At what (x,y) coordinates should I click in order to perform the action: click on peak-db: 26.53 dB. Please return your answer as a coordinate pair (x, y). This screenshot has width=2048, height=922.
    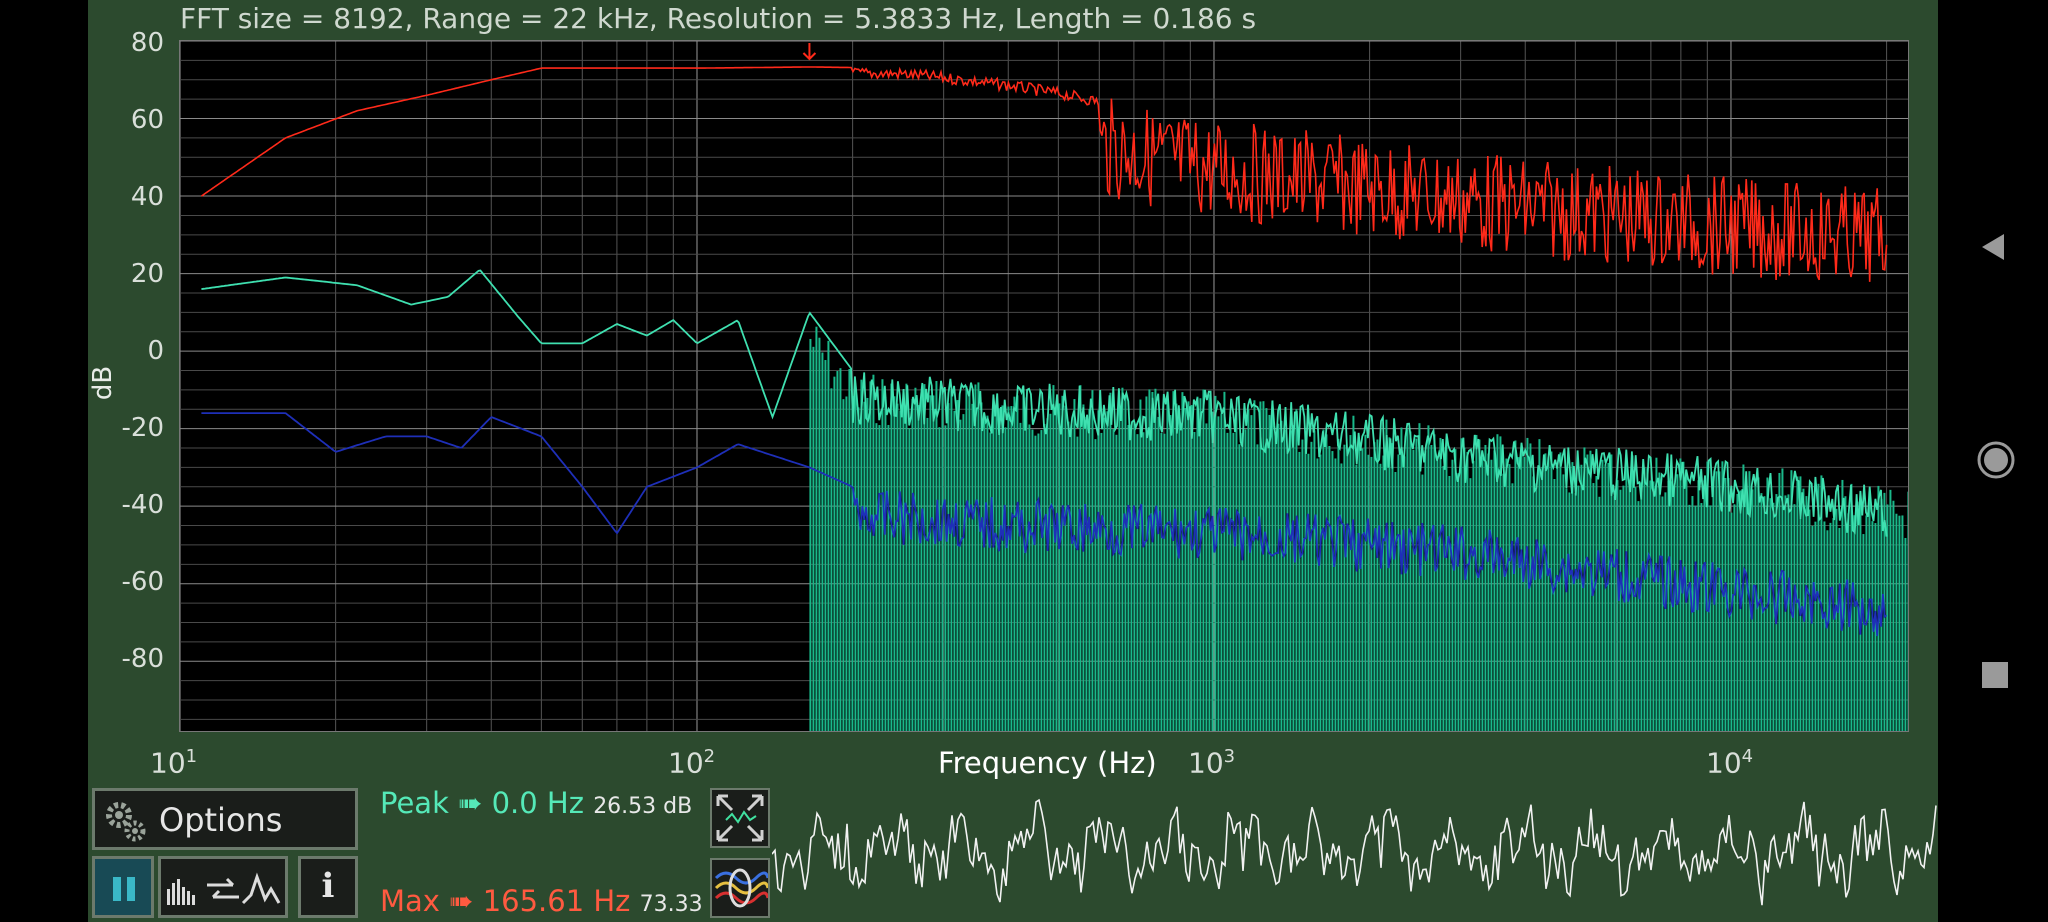
    Looking at the image, I should click on (643, 806).